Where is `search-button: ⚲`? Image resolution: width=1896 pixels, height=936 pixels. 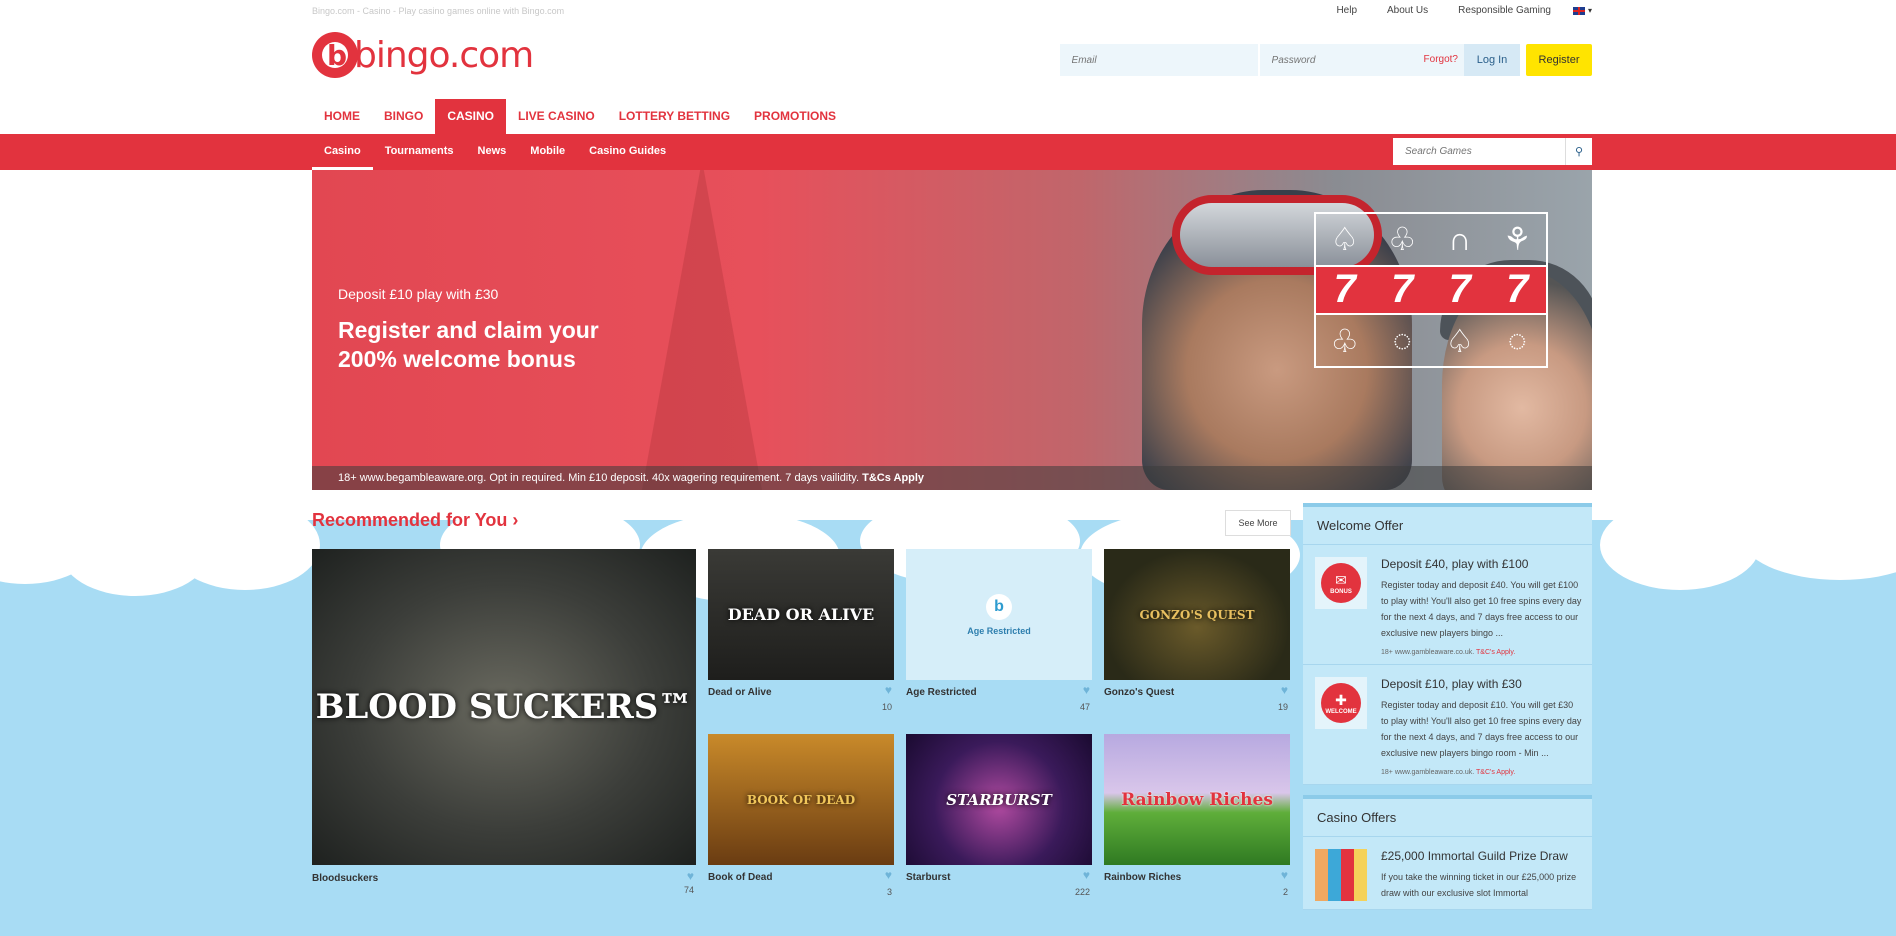 search-button: ⚲ is located at coordinates (1578, 151).